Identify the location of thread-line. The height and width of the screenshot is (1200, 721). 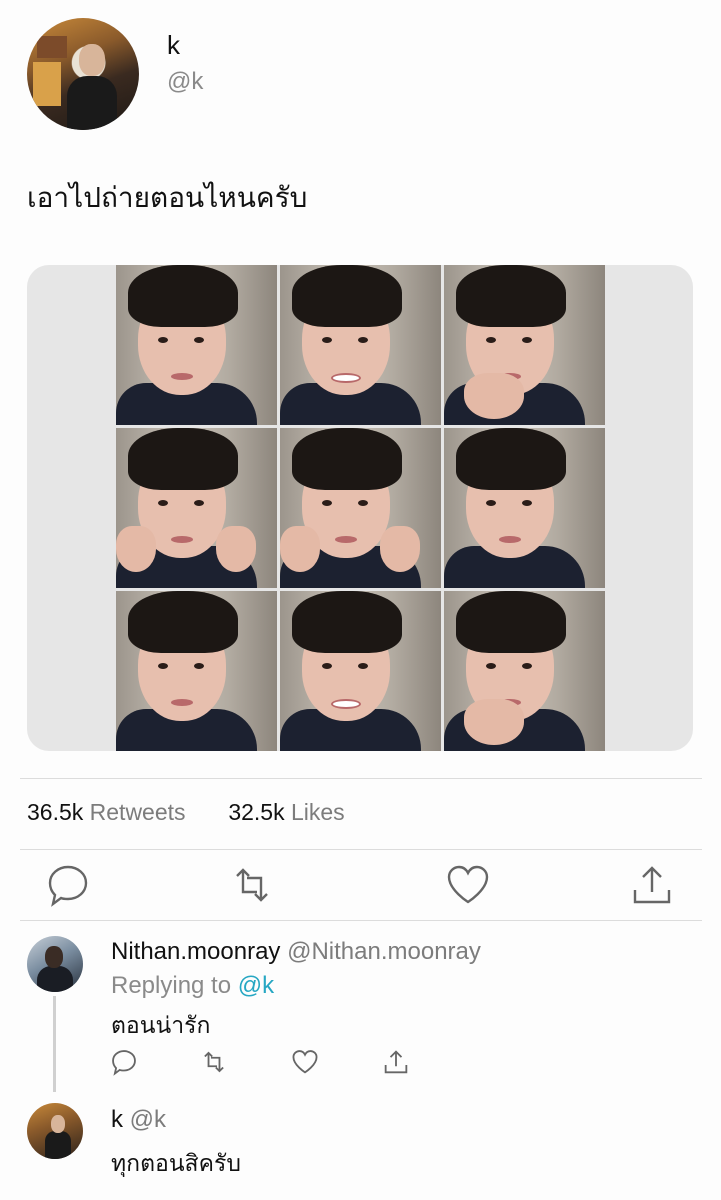
(54, 1044).